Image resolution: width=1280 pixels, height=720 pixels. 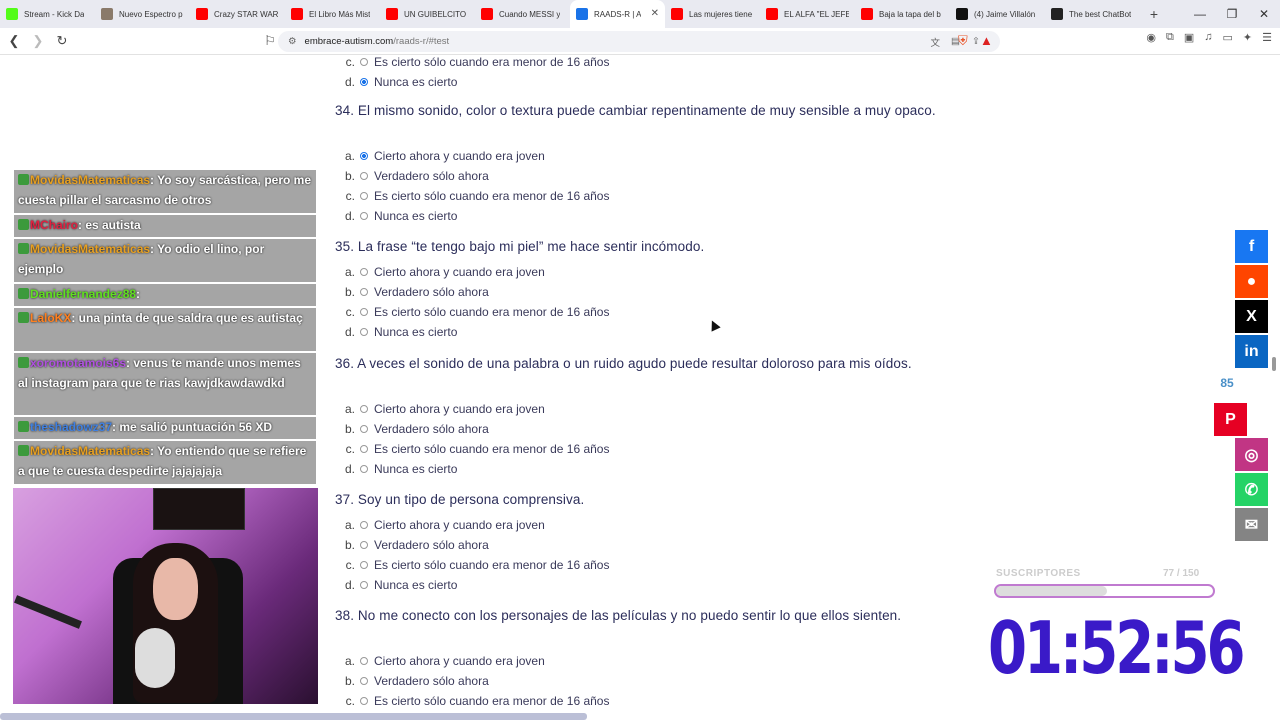 I want to click on facebook-share-icon: f, so click(x=1251, y=246).